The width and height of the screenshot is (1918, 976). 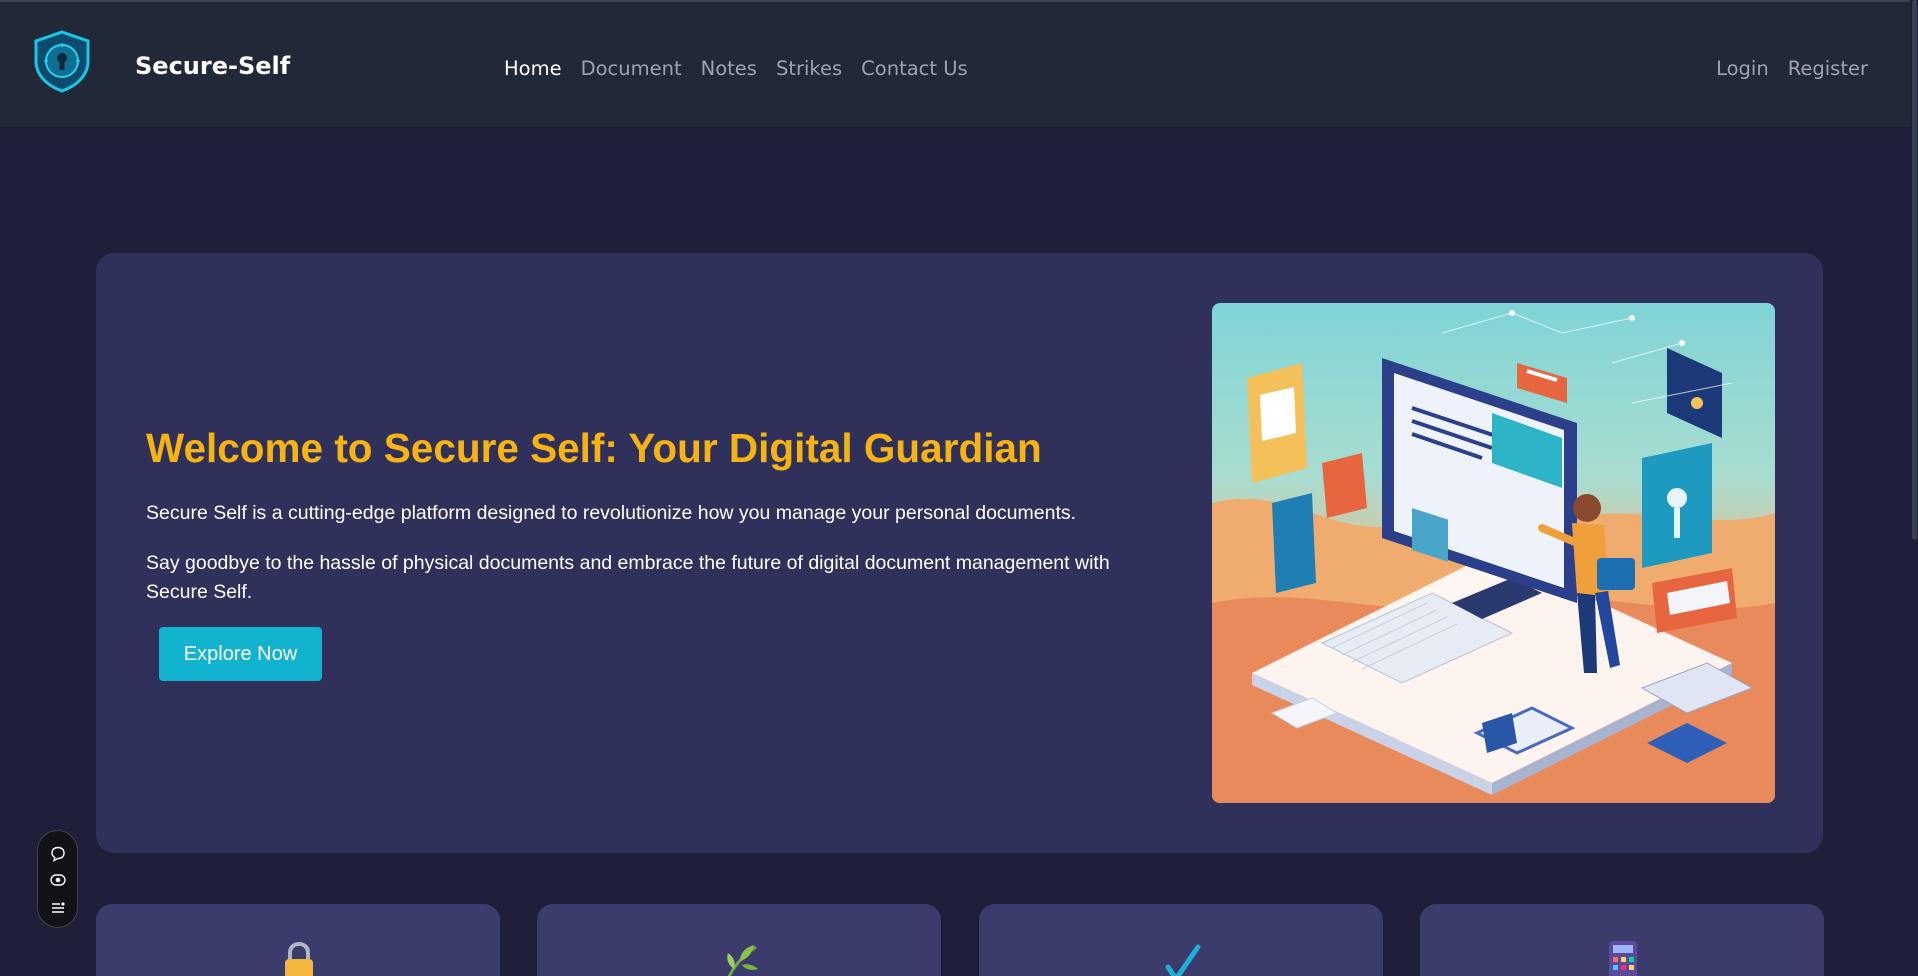 I want to click on register-link: Register, so click(x=1828, y=68).